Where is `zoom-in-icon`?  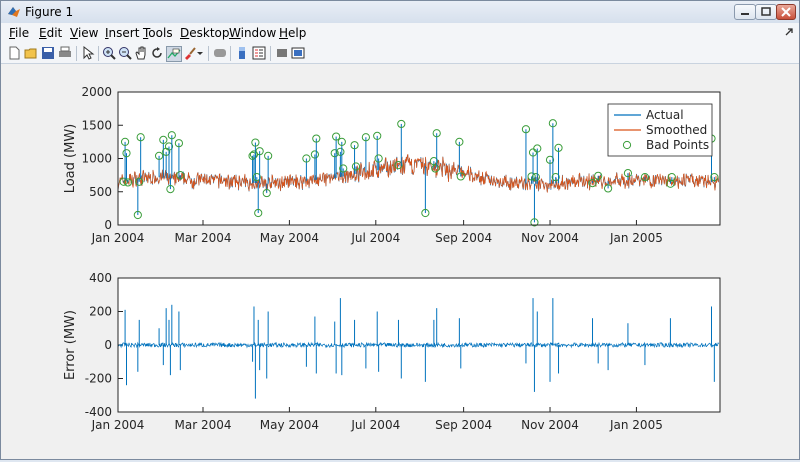
zoom-in-icon is located at coordinates (109, 53).